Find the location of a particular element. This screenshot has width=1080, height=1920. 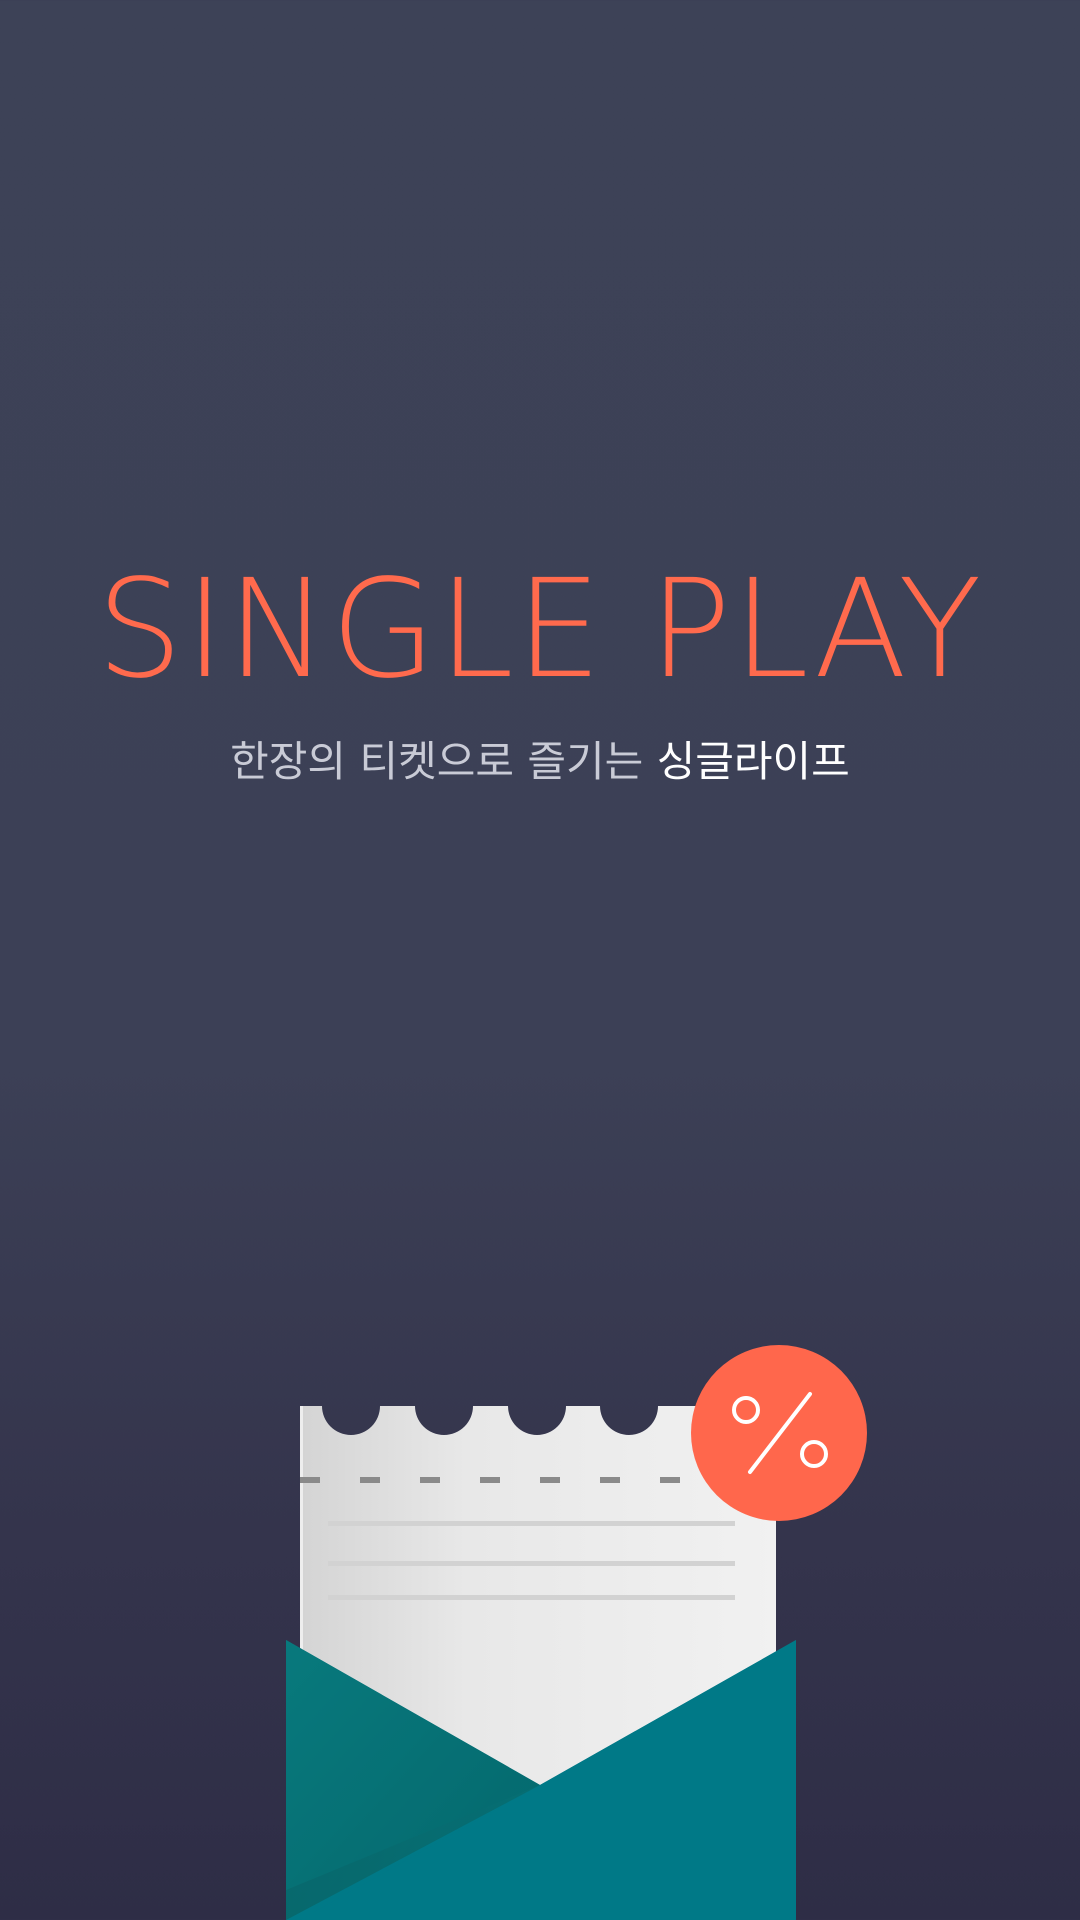

discount-badge-icon is located at coordinates (779, 1433).